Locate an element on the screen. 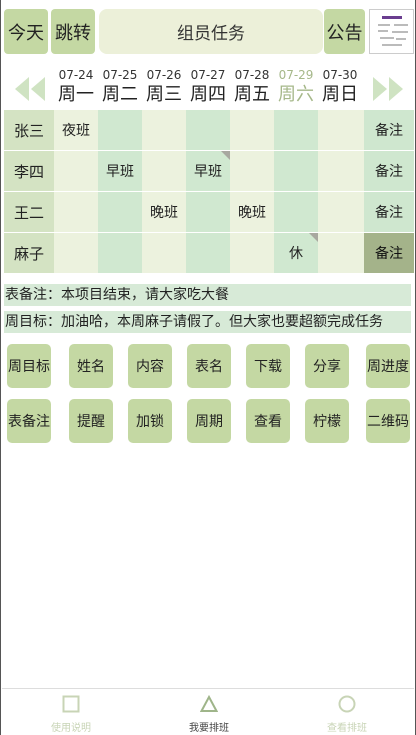  table-row: 王二 晚班 晚班 备注 is located at coordinates (209, 212).